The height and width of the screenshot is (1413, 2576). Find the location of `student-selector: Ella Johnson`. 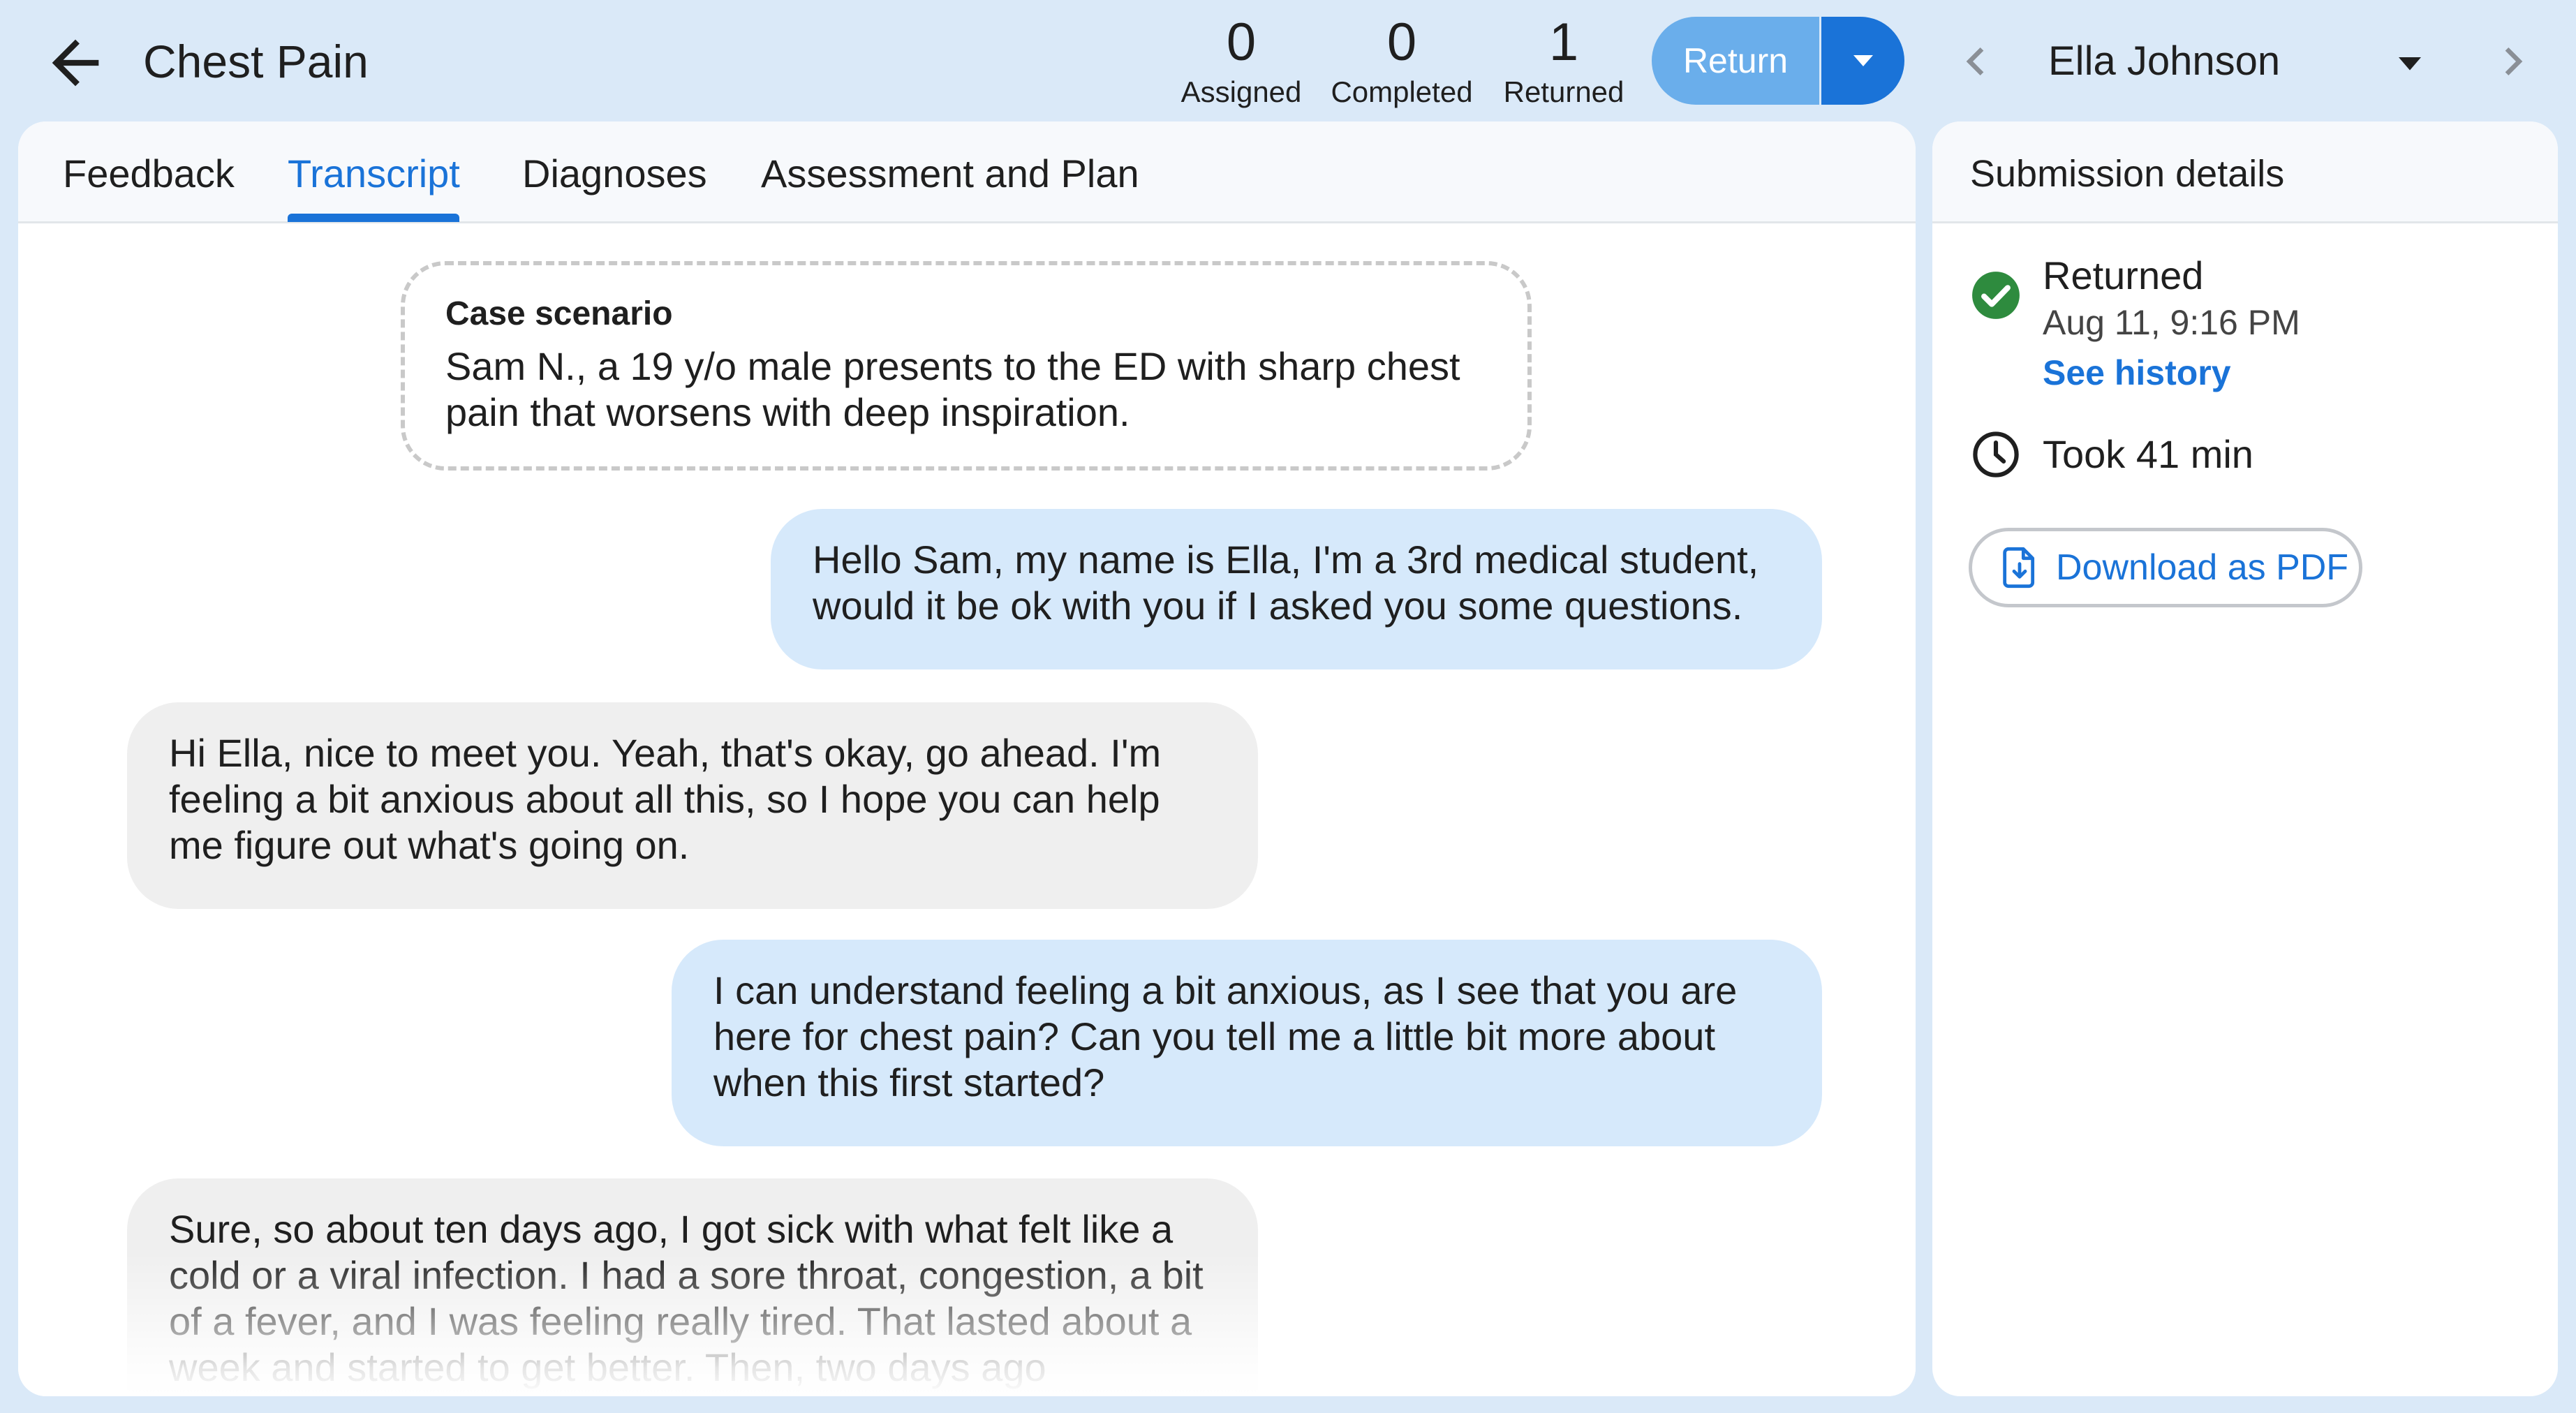

student-selector: Ella Johnson is located at coordinates (2164, 61).